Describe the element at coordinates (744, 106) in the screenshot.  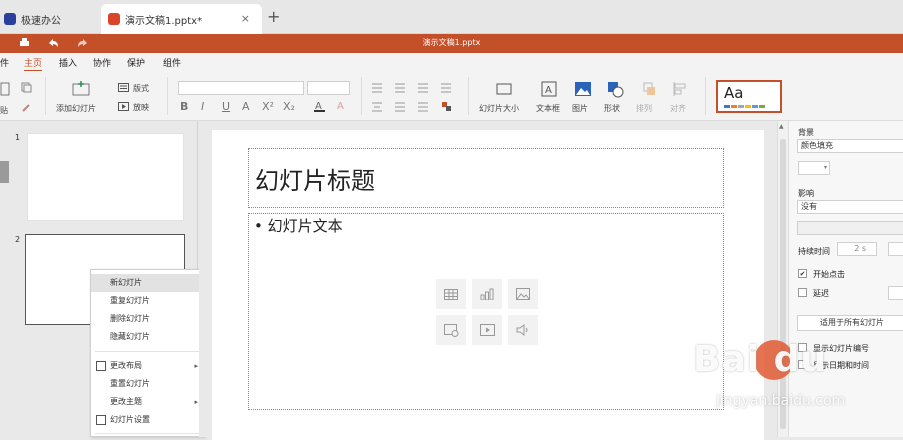
I see `theme-color-strip` at that location.